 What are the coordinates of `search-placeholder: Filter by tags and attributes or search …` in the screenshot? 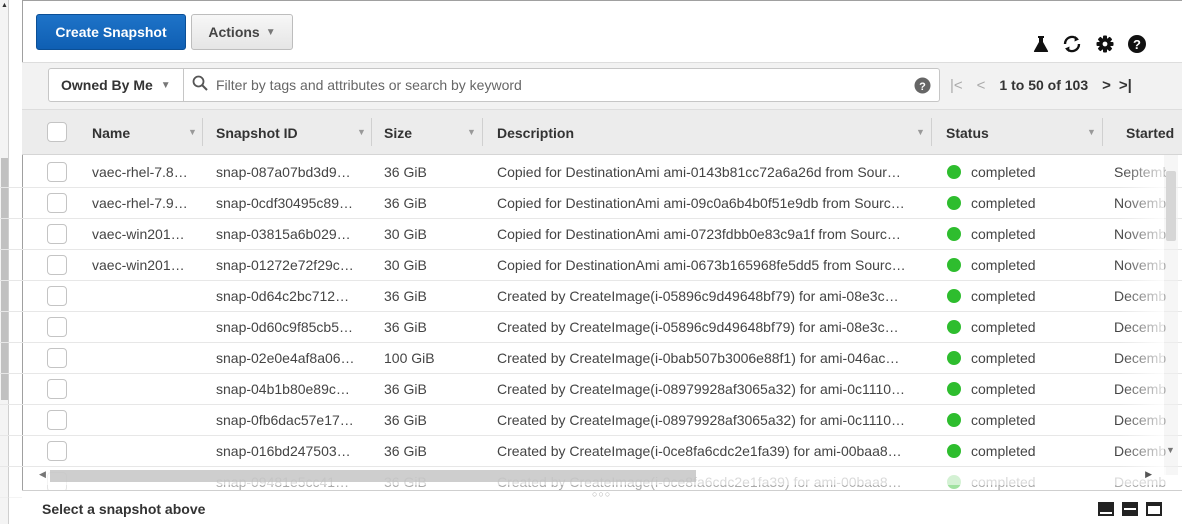 It's located at (369, 85).